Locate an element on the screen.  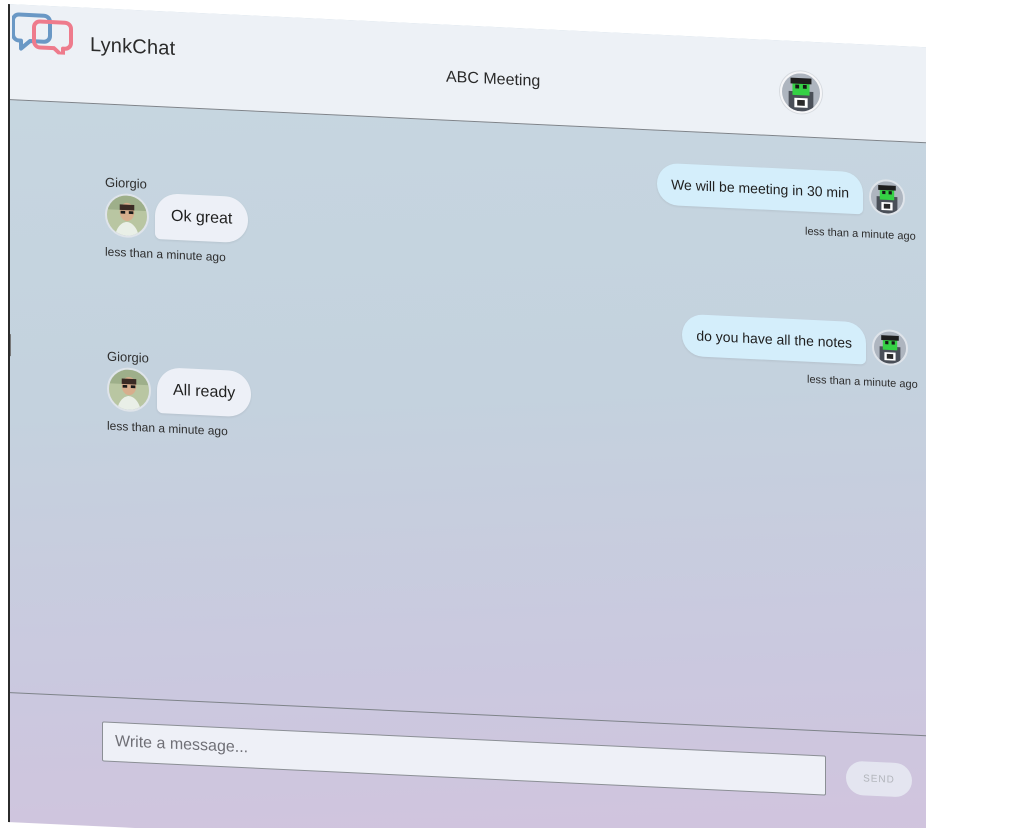
message-bubble: All ready is located at coordinates (204, 392).